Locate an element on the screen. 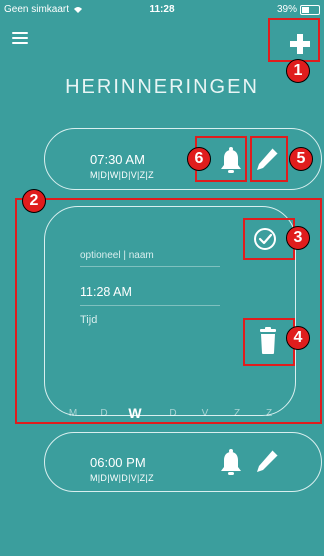 This screenshot has width=324, height=556. annotation-badge: 2 is located at coordinates (34, 201).